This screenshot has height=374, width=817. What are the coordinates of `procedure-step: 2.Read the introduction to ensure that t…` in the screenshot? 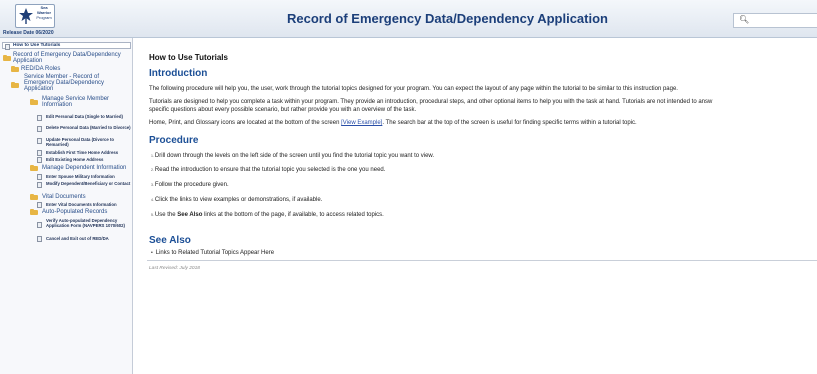 It's located at (268, 170).